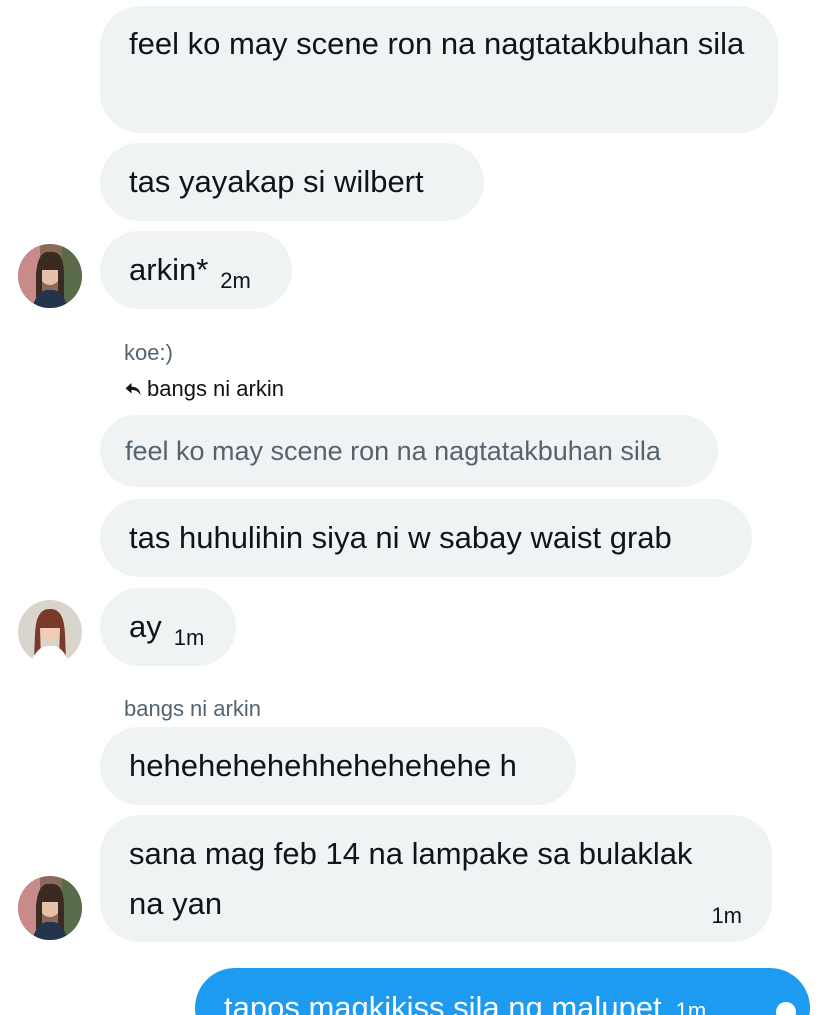  I want to click on message-text: arkin*, so click(169, 269).